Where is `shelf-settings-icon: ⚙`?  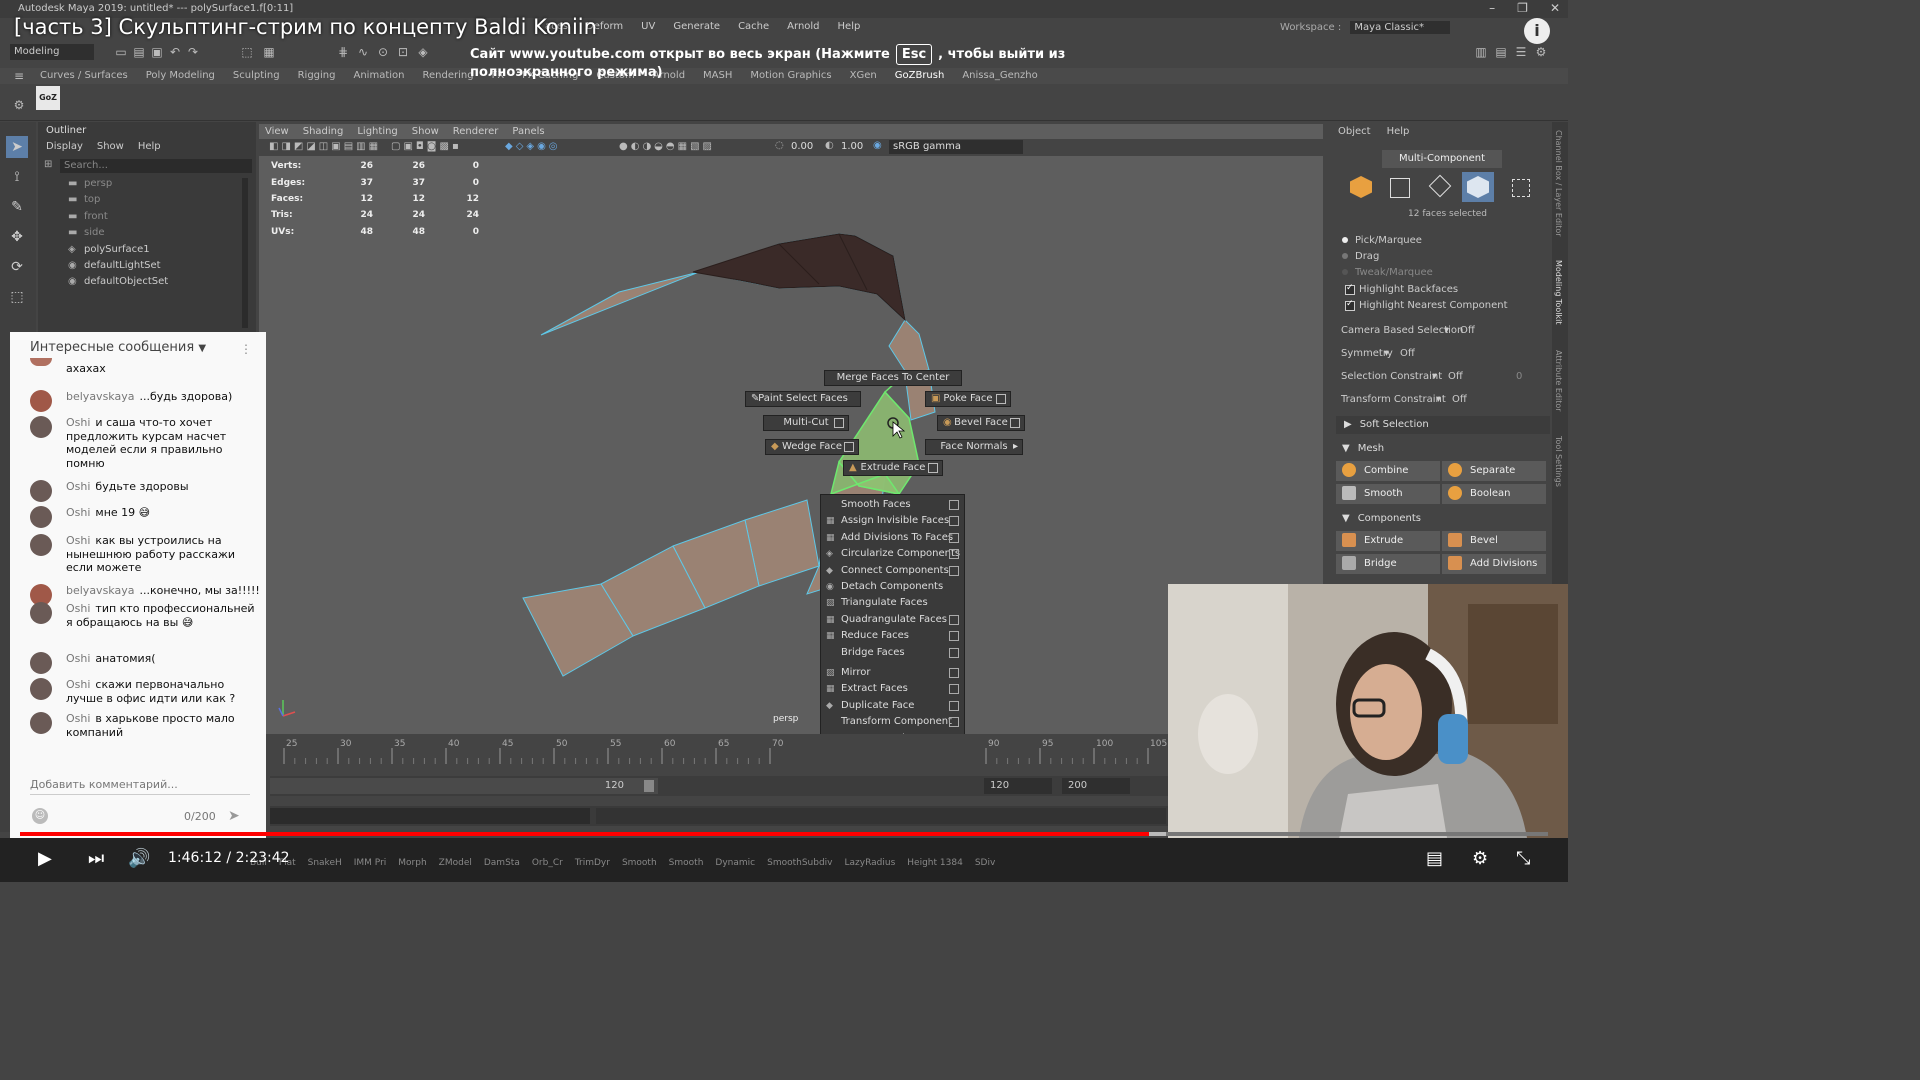 shelf-settings-icon: ⚙ is located at coordinates (19, 105).